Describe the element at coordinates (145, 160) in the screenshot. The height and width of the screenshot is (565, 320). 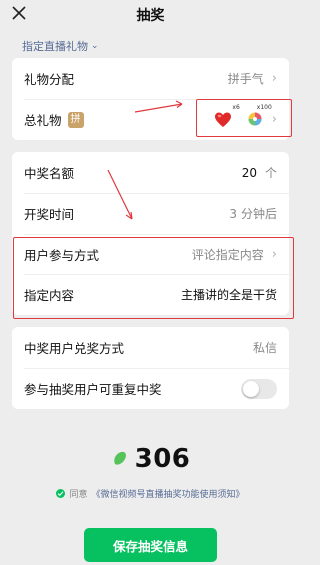
I see `annotation-arrows` at that location.